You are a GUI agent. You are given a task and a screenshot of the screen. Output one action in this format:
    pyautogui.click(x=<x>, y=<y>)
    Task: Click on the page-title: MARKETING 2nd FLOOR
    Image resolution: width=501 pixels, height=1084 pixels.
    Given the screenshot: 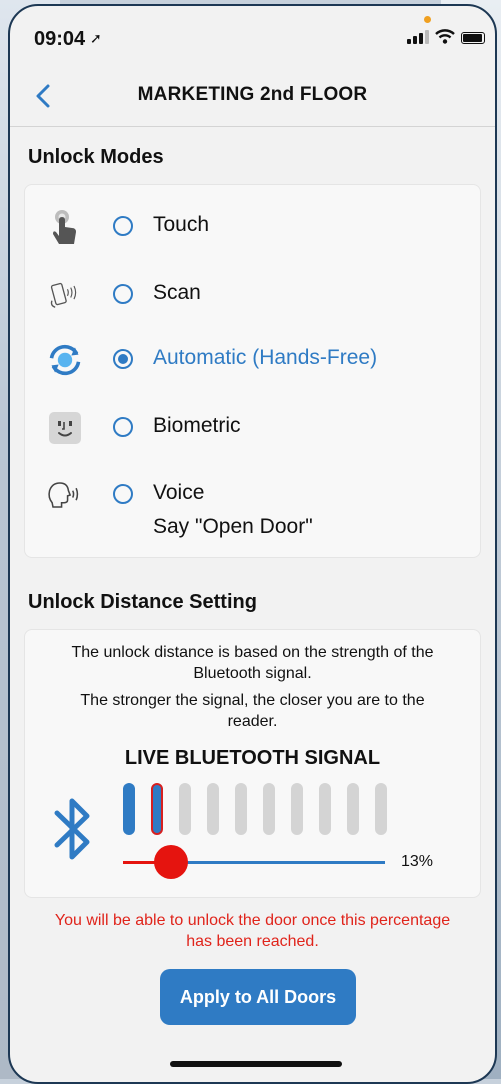 What is the action you would take?
    pyautogui.click(x=252, y=94)
    